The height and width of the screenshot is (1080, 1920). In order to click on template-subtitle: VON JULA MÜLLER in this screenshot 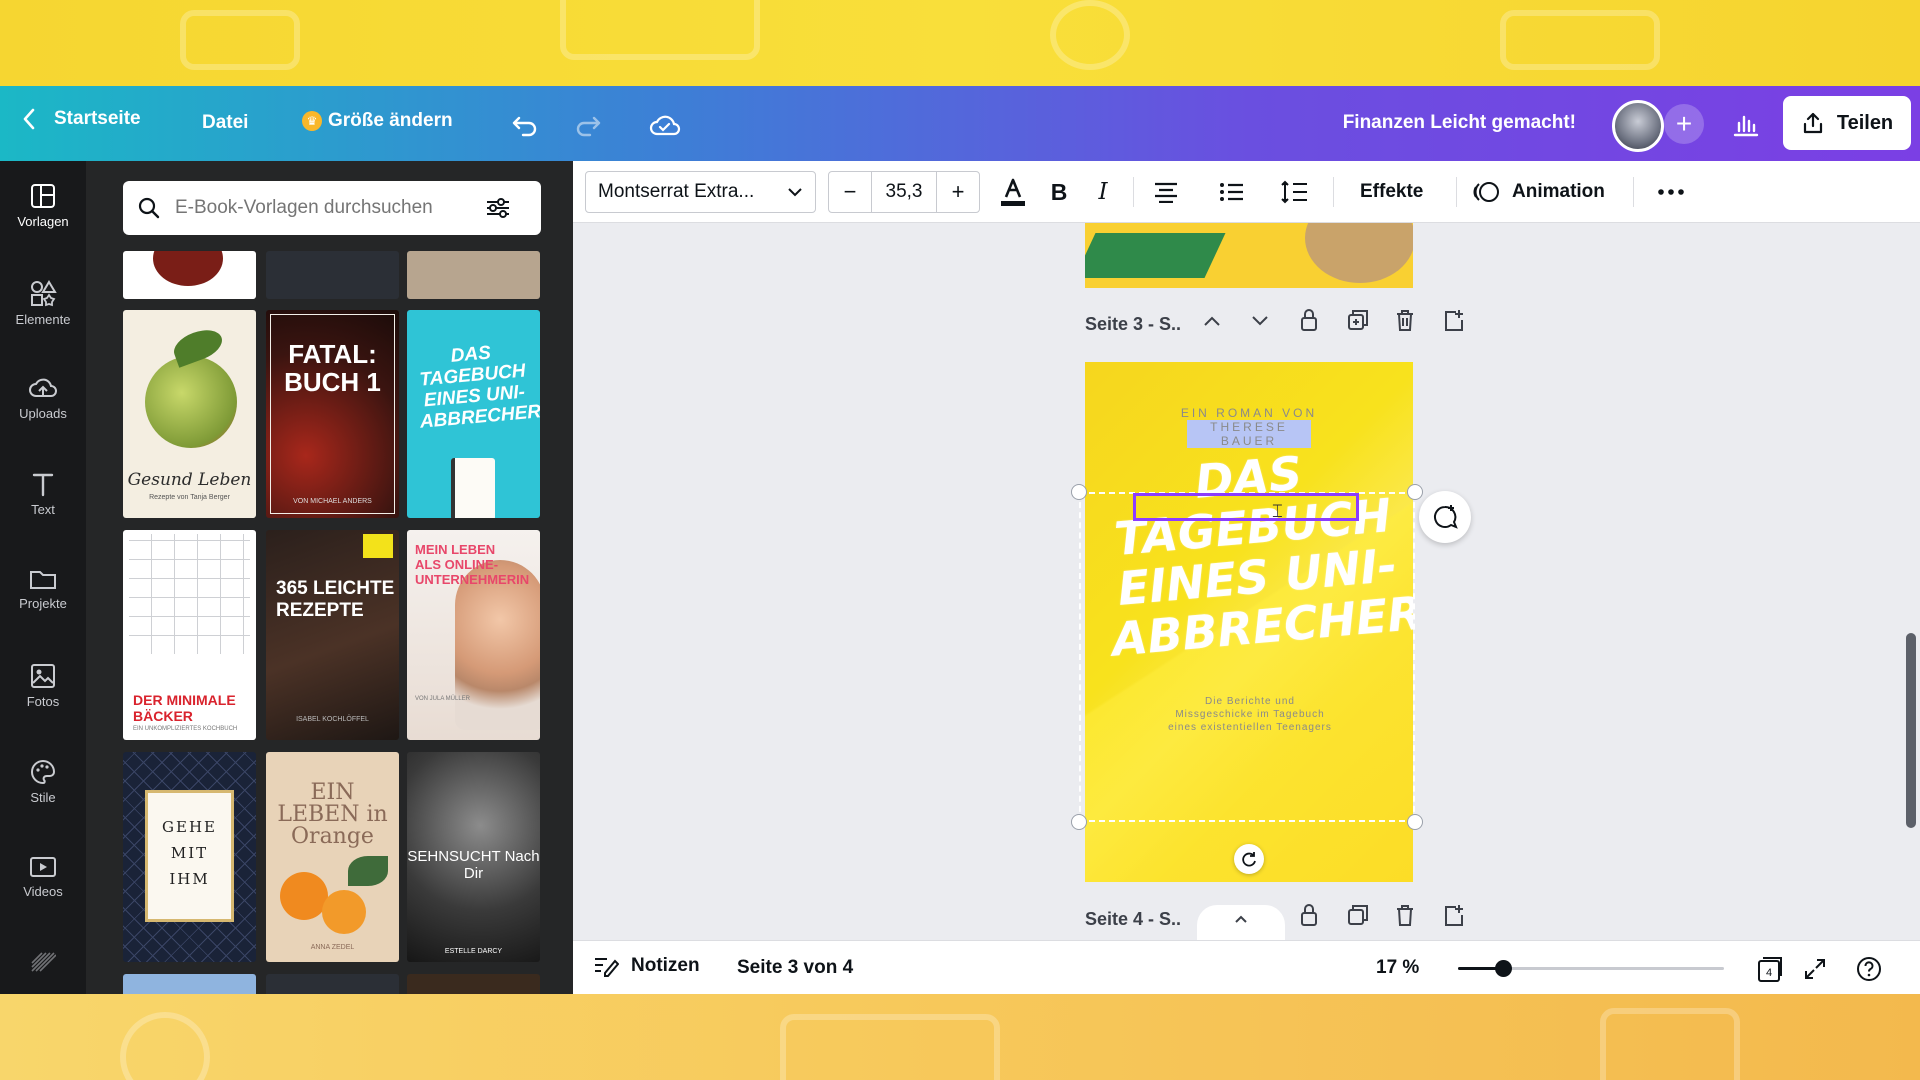, I will do `click(443, 699)`.